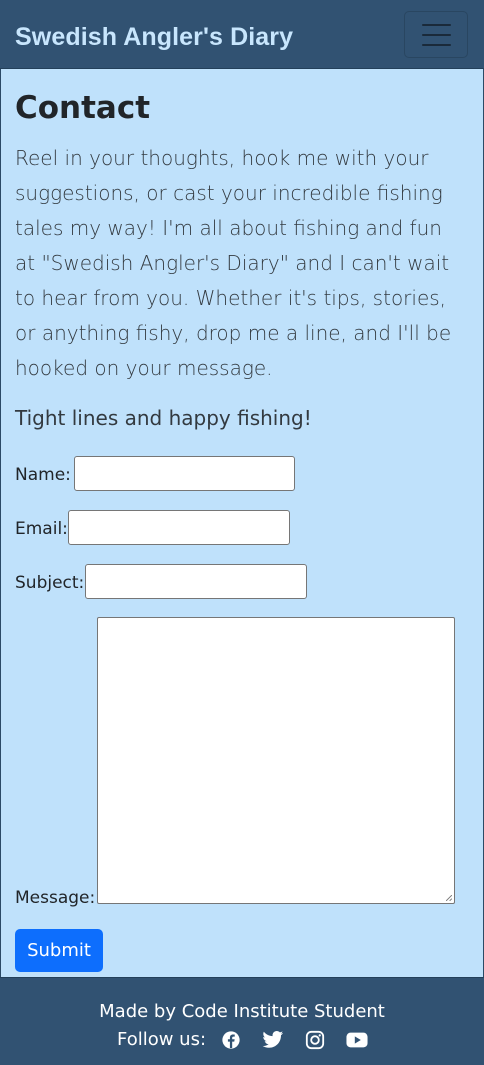 Image resolution: width=484 pixels, height=1065 pixels. I want to click on hamburger-icon, so click(436, 25).